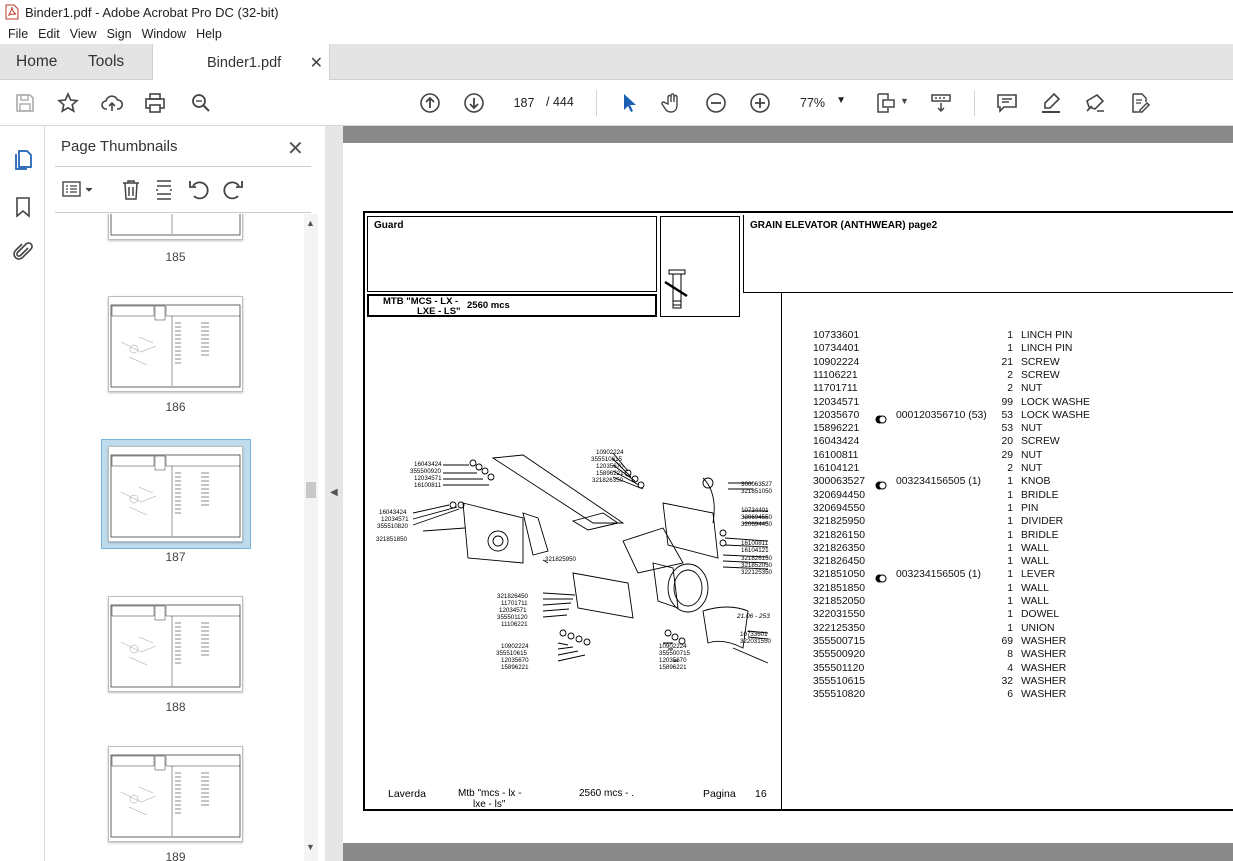 Image resolution: width=1233 pixels, height=861 pixels. What do you see at coordinates (155, 103) in the screenshot?
I see `print-icon` at bounding box center [155, 103].